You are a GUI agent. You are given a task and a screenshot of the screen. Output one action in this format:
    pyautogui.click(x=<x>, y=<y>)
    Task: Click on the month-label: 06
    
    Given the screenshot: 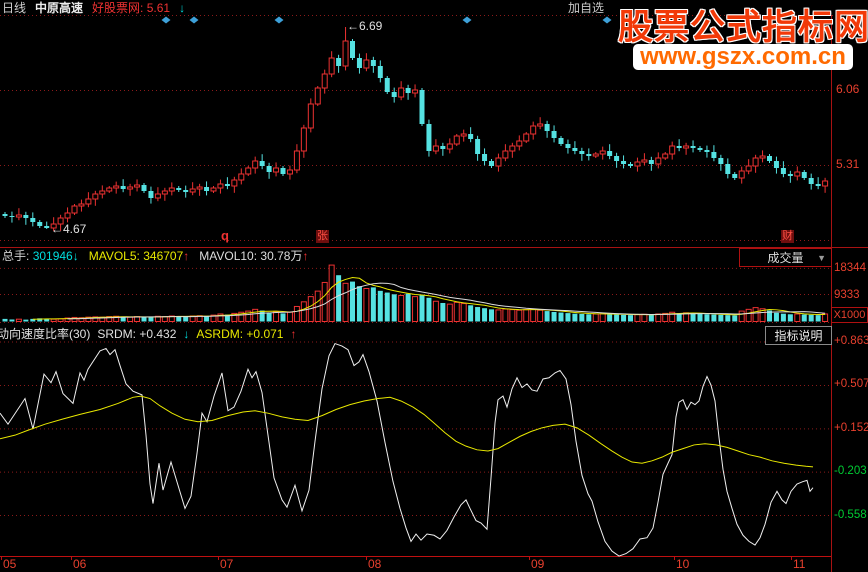 What is the action you would take?
    pyautogui.click(x=80, y=564)
    